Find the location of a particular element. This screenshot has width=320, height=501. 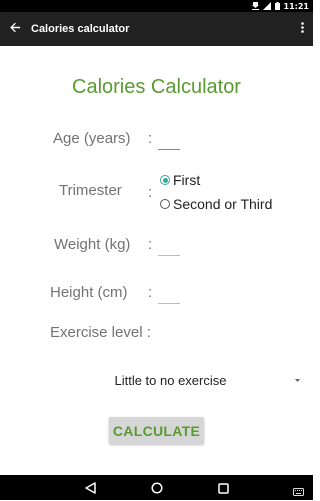

exercise-level-dropdown: Little to no exercise is located at coordinates (171, 380).